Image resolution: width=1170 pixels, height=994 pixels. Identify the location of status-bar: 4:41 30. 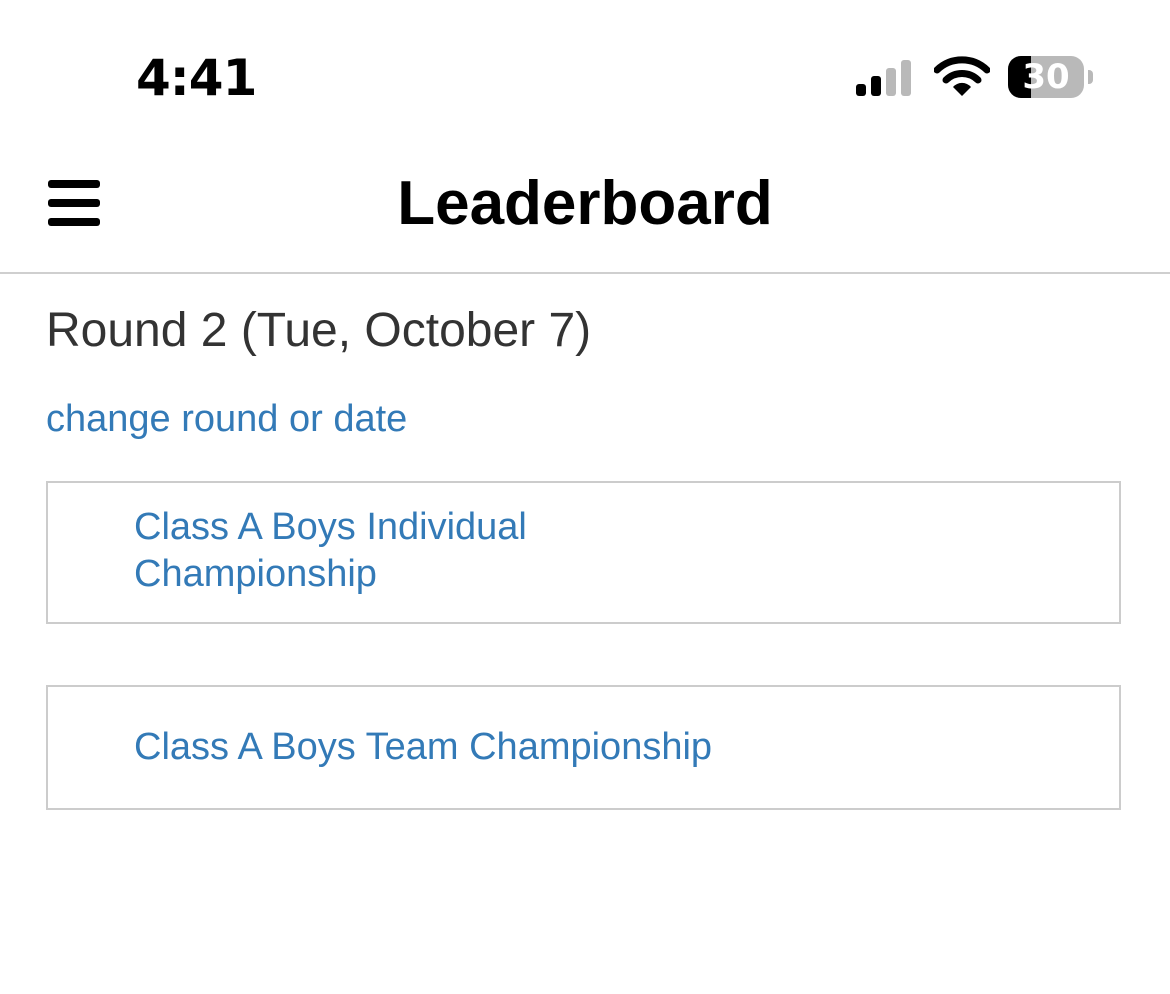
(585, 70).